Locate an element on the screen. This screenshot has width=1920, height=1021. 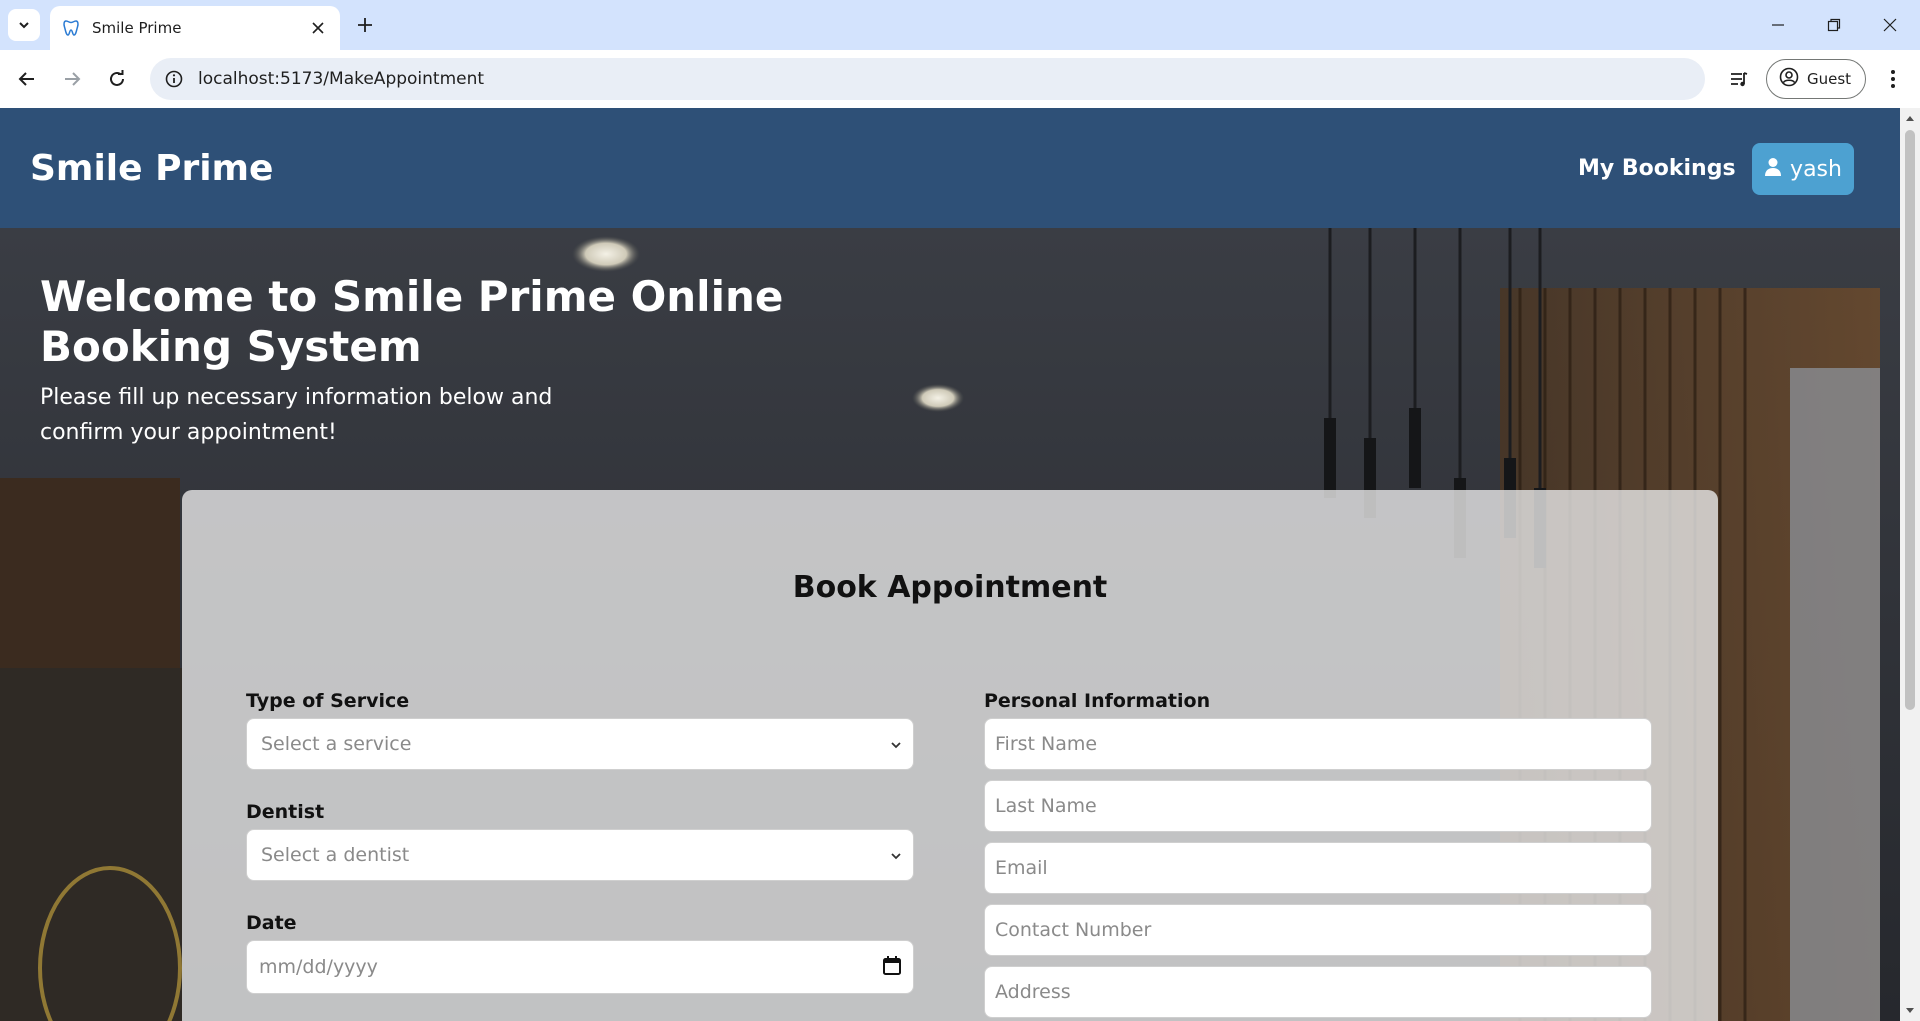
last-name-input: Last Name is located at coordinates (1318, 806).